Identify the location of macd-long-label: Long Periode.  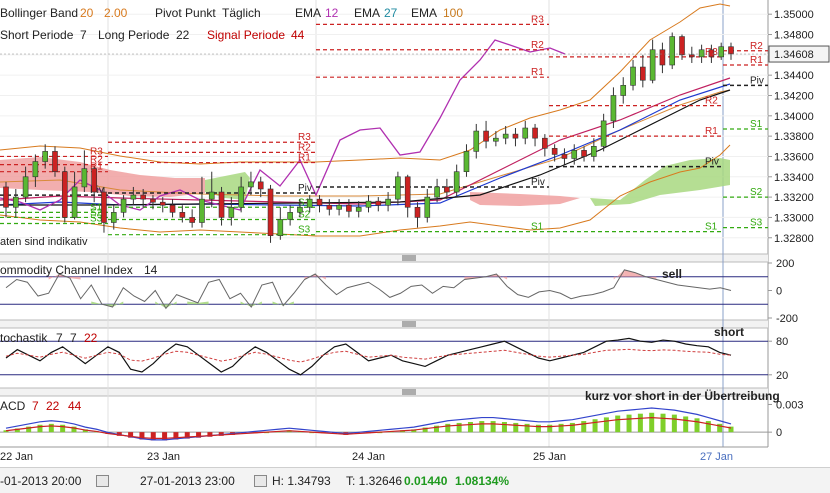
(134, 35).